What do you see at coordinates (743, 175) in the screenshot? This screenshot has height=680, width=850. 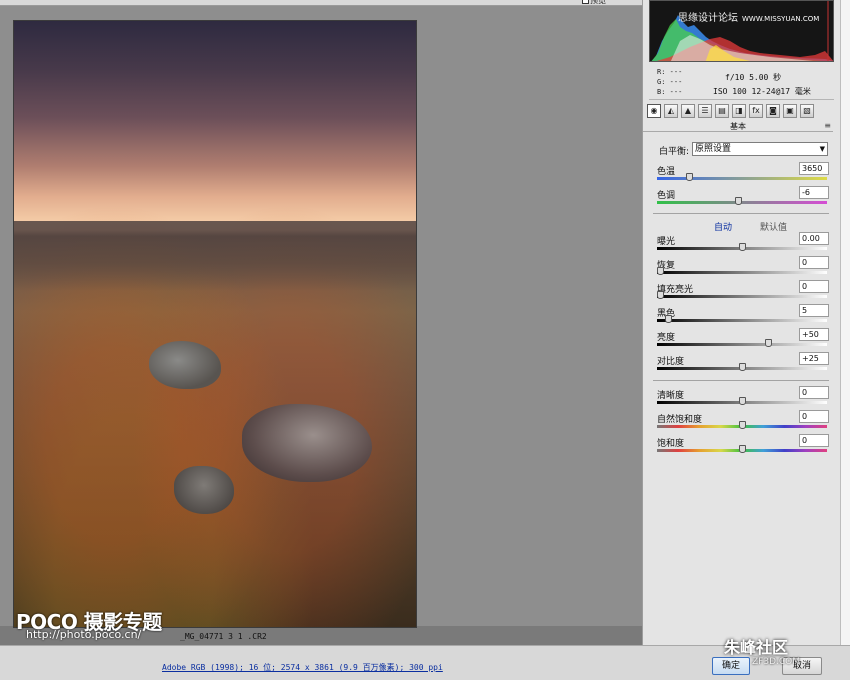 I see `temperature-slider-row: 色温 3650` at bounding box center [743, 175].